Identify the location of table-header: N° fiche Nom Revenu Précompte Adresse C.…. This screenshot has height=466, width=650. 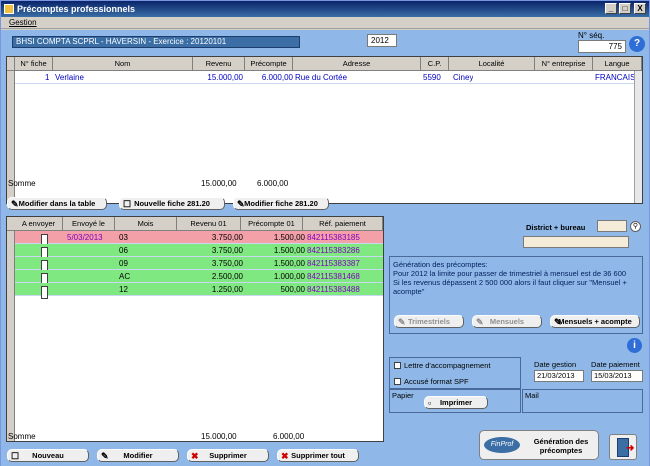
(324, 64).